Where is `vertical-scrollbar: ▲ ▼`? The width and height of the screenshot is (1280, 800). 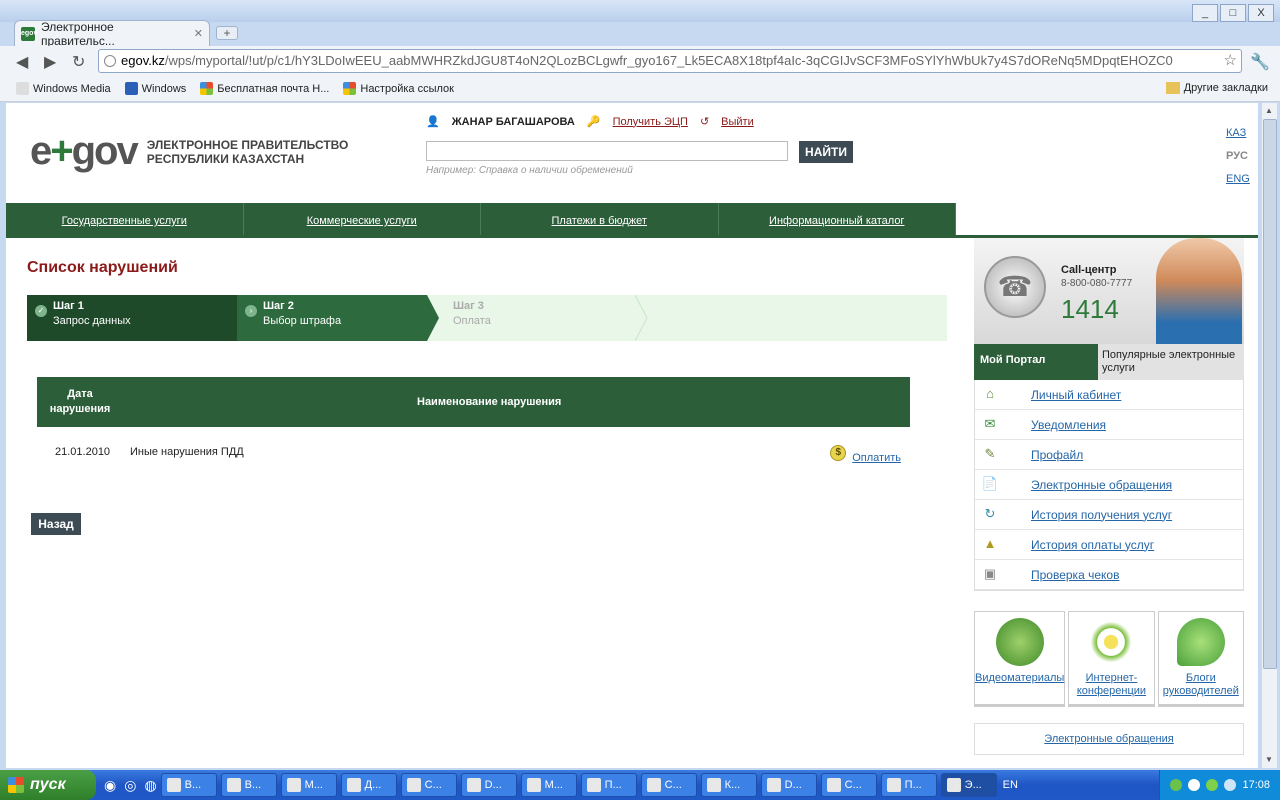
vertical-scrollbar: ▲ ▼ is located at coordinates (1269, 435).